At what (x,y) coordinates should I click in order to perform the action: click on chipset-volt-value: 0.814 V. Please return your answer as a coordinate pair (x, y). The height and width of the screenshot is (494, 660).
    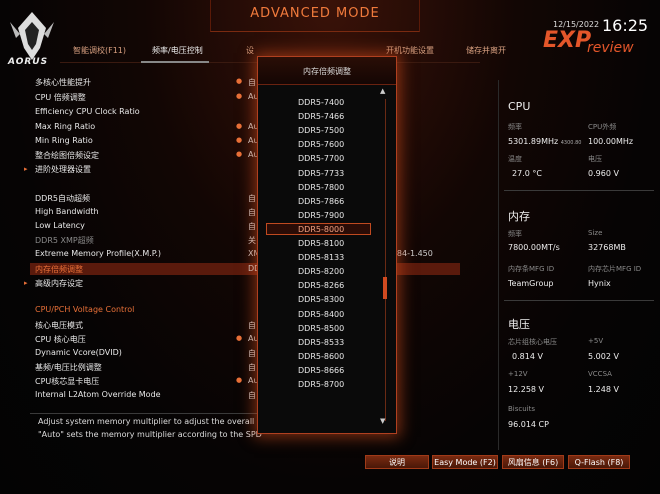
    Looking at the image, I should click on (527, 356).